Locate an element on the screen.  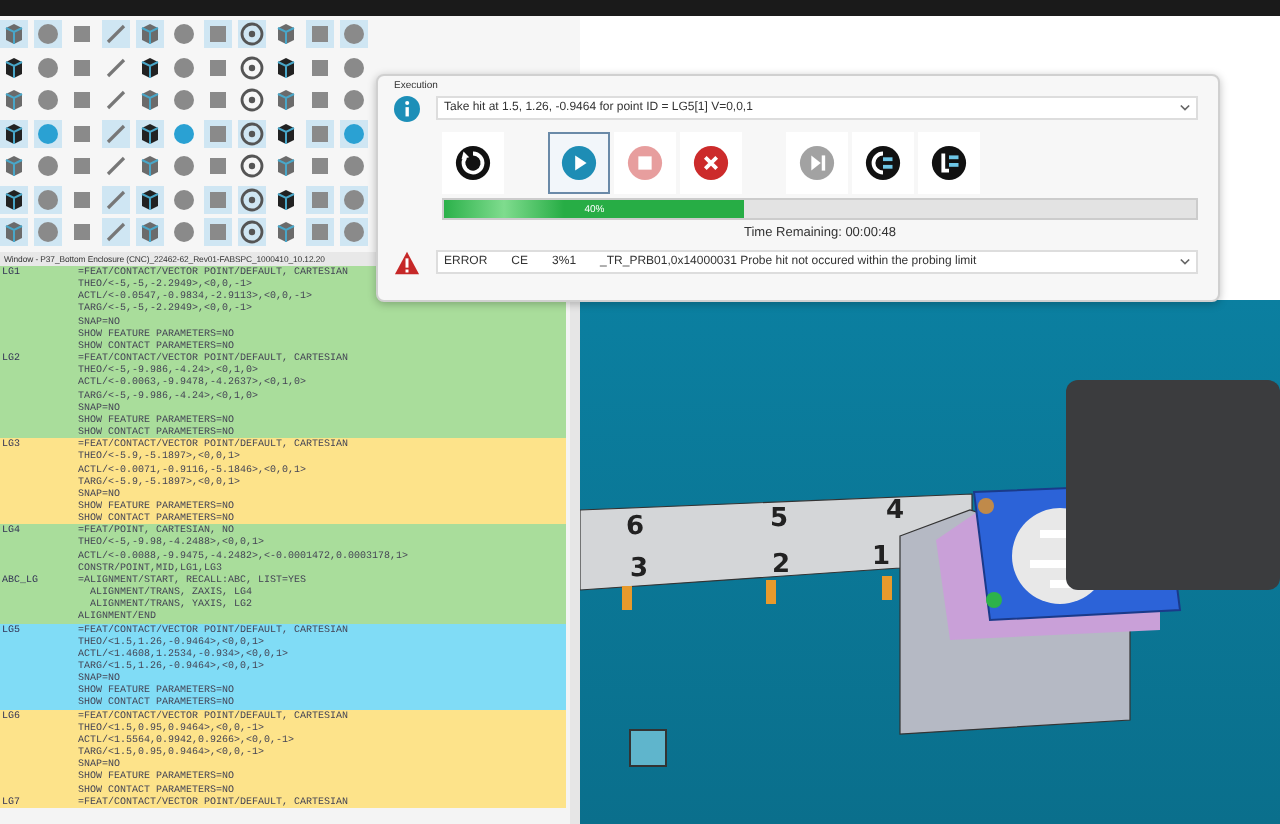
warning-icon is located at coordinates (407, 262).